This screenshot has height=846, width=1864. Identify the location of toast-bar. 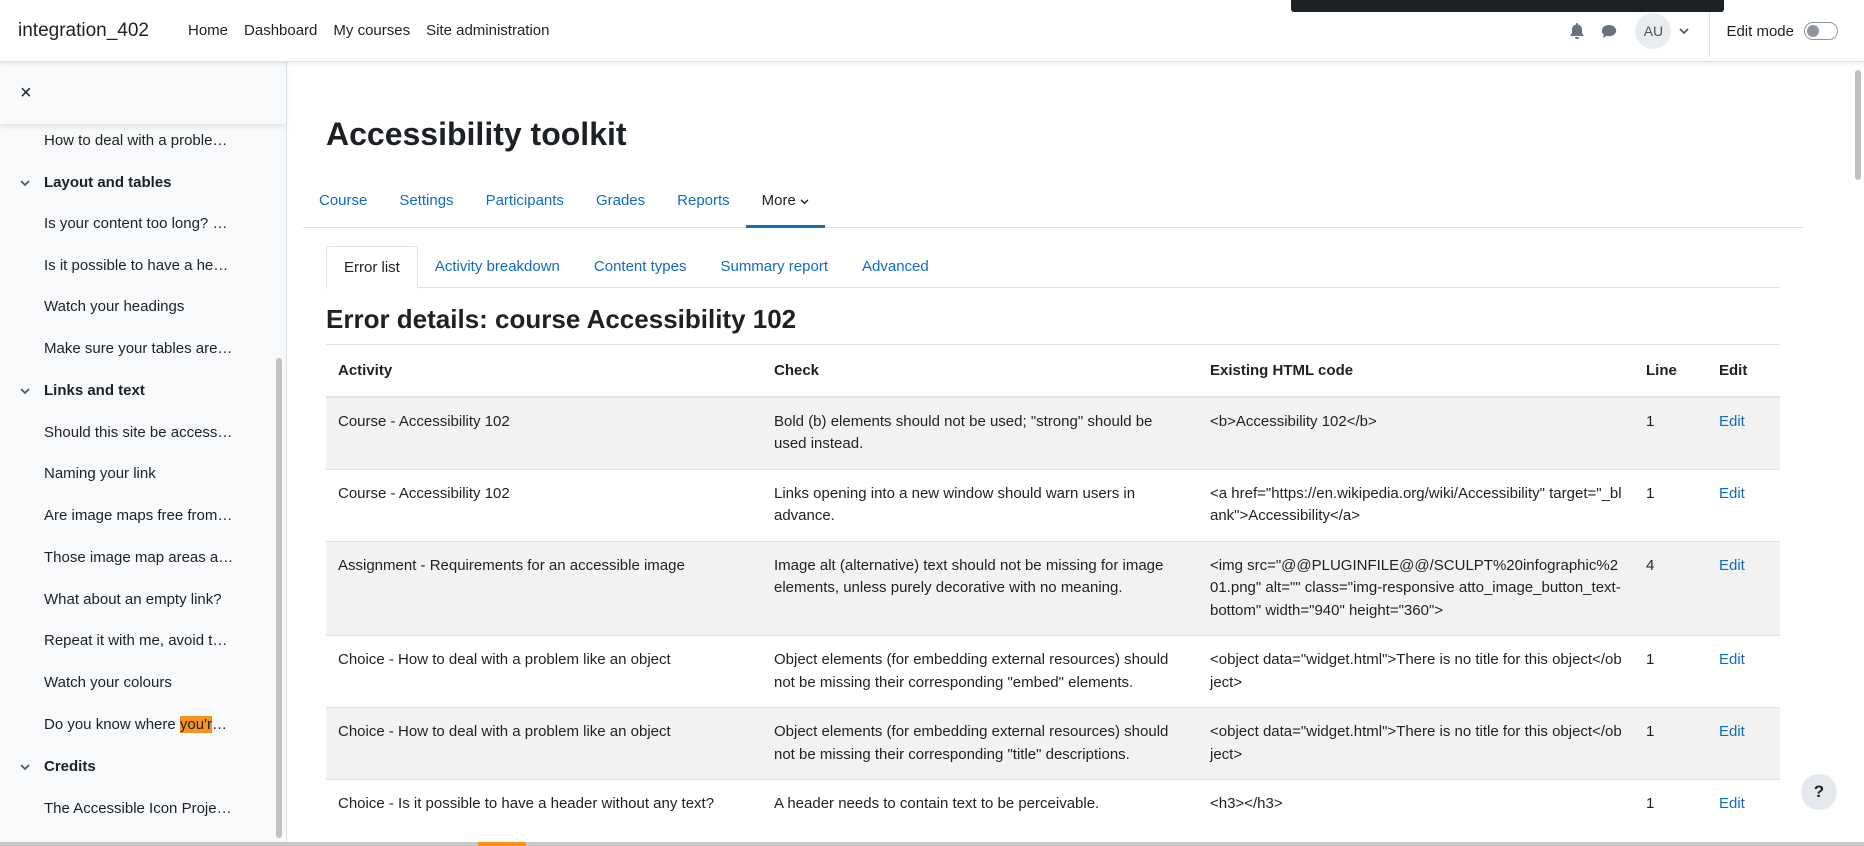
(1507, 6).